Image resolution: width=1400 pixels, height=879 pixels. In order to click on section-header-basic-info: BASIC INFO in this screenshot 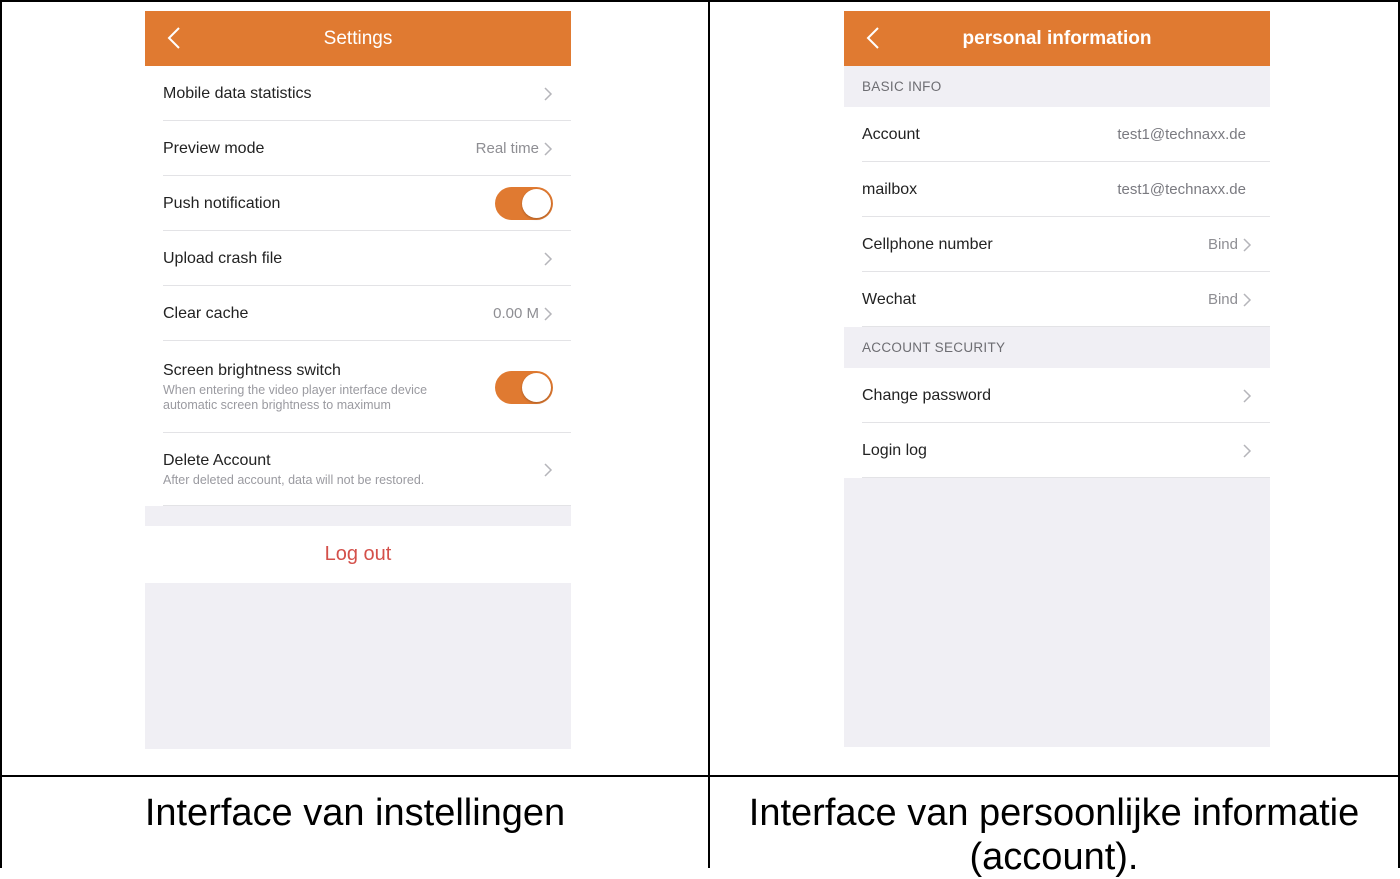, I will do `click(1057, 86)`.